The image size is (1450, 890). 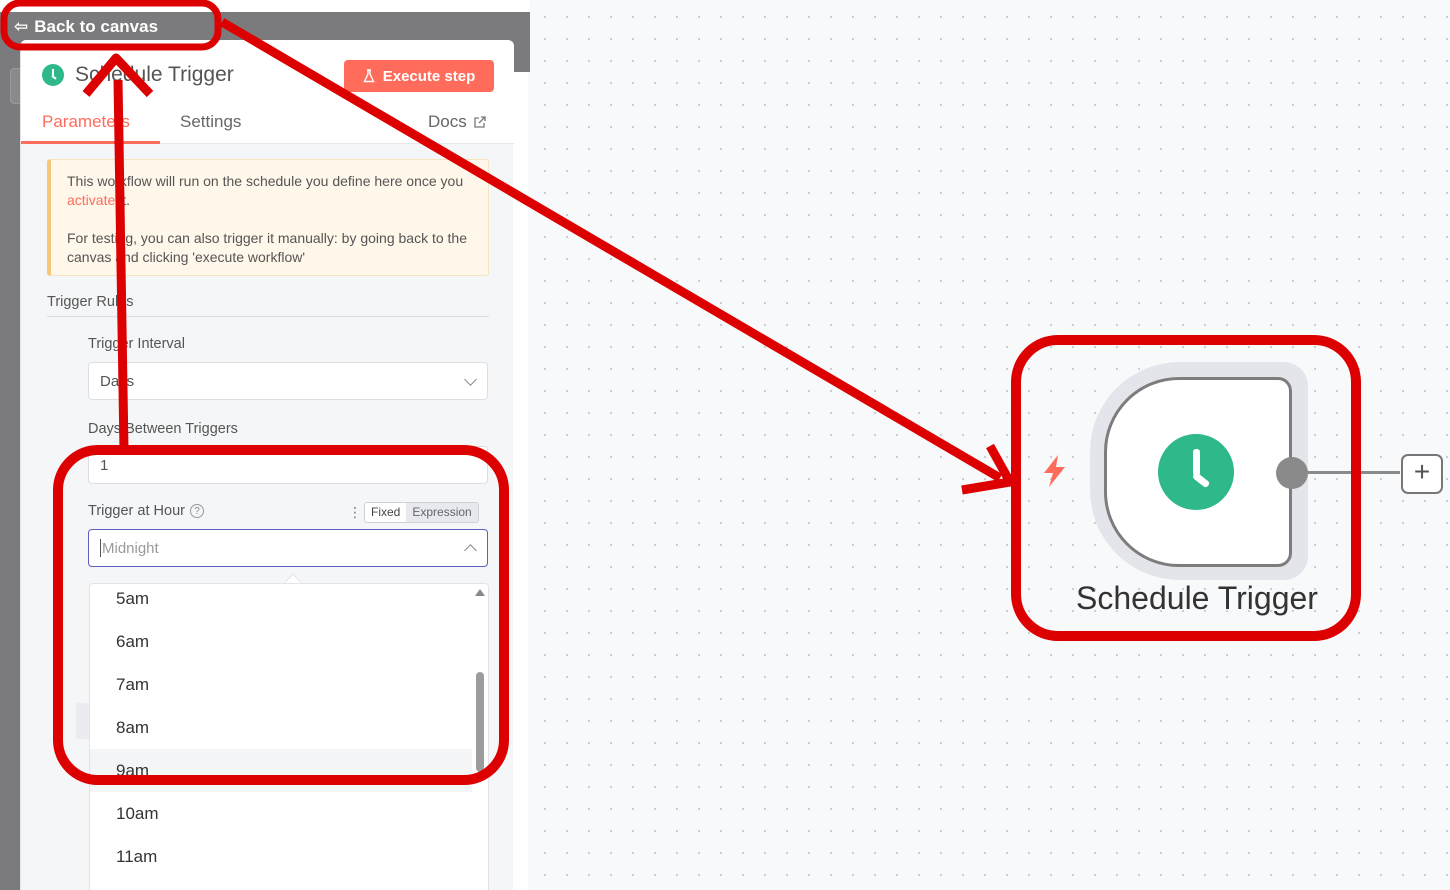 What do you see at coordinates (369, 76) in the screenshot?
I see `flask-icon` at bounding box center [369, 76].